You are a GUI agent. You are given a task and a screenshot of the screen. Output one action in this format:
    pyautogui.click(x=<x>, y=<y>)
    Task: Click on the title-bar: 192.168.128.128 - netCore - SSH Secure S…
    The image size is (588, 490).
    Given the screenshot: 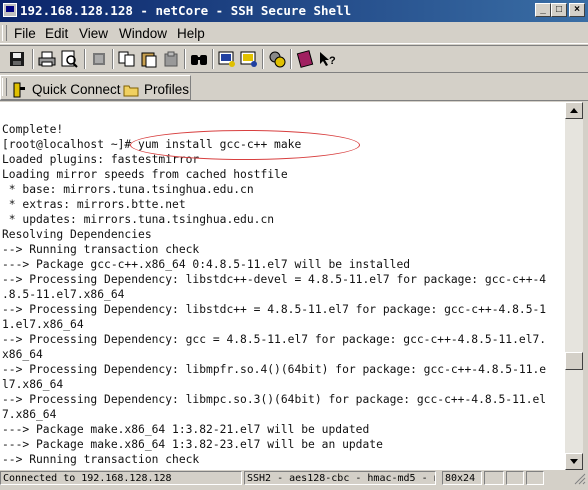 What is the action you would take?
    pyautogui.click(x=294, y=11)
    